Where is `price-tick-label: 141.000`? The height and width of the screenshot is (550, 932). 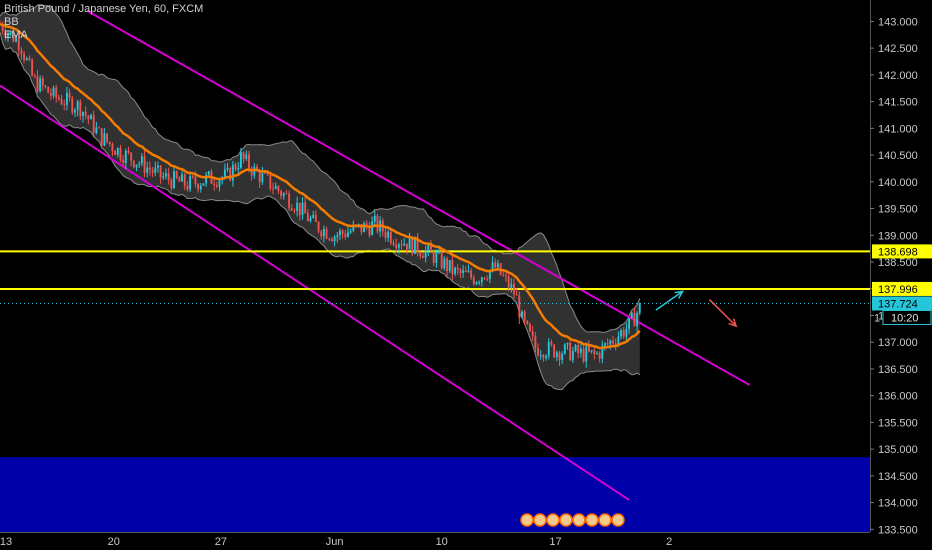
price-tick-label: 141.000 is located at coordinates (898, 129).